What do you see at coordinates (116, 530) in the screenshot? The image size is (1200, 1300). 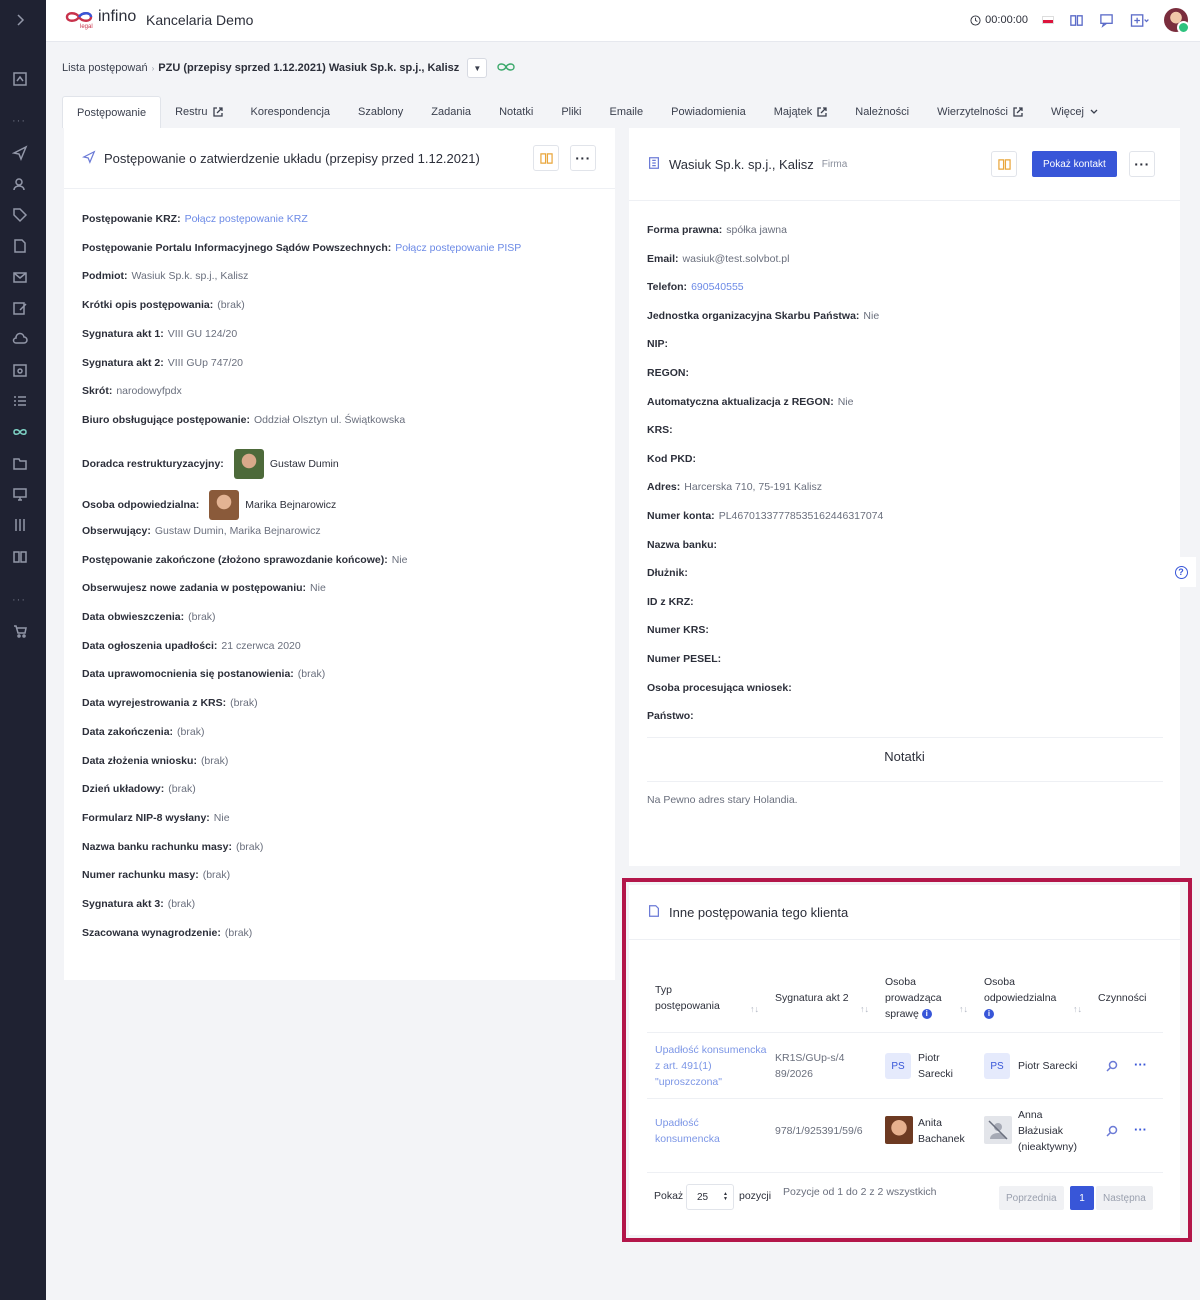 I see `field-label: Obserwujący:` at bounding box center [116, 530].